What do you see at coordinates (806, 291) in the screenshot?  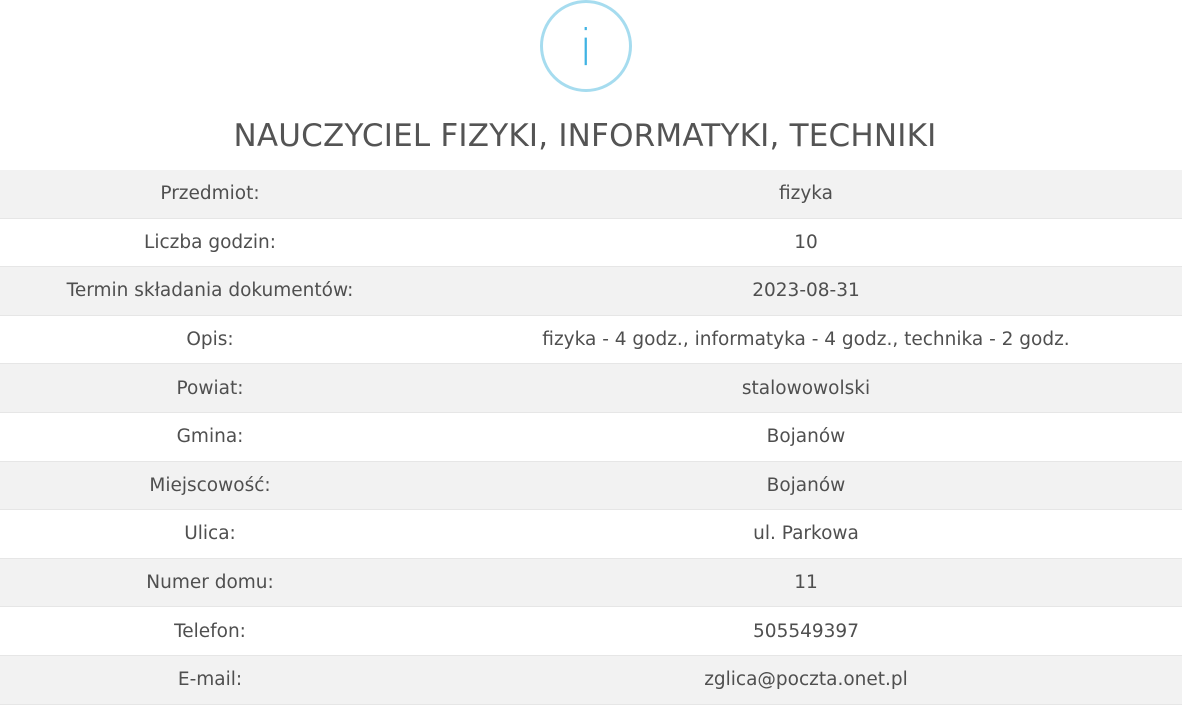 I see `detail-value: 2023-08-31` at bounding box center [806, 291].